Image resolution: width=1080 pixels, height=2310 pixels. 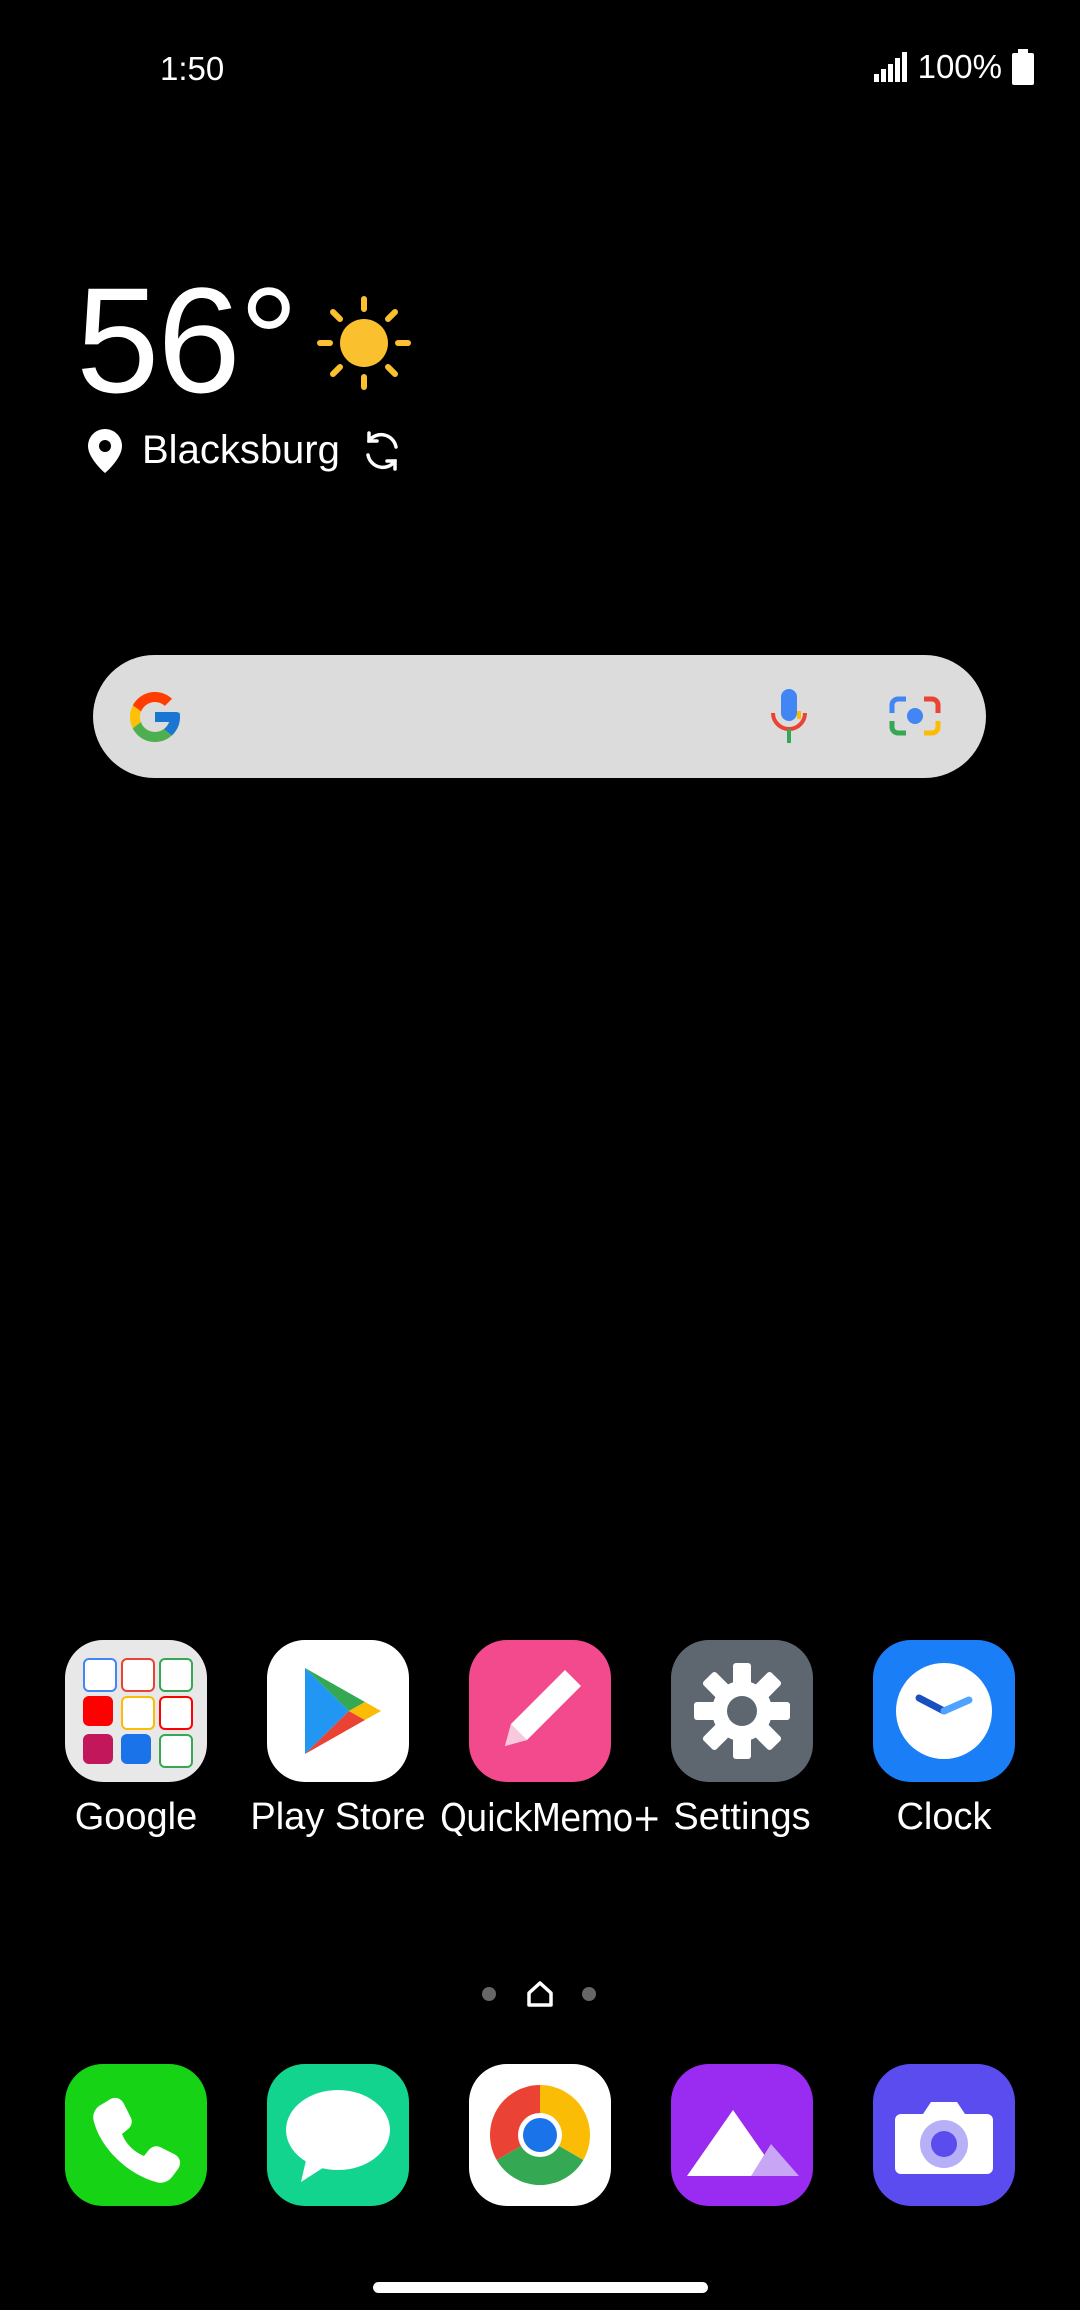 I want to click on app-quickmemo: QuickMemo+, so click(x=550, y=1740).